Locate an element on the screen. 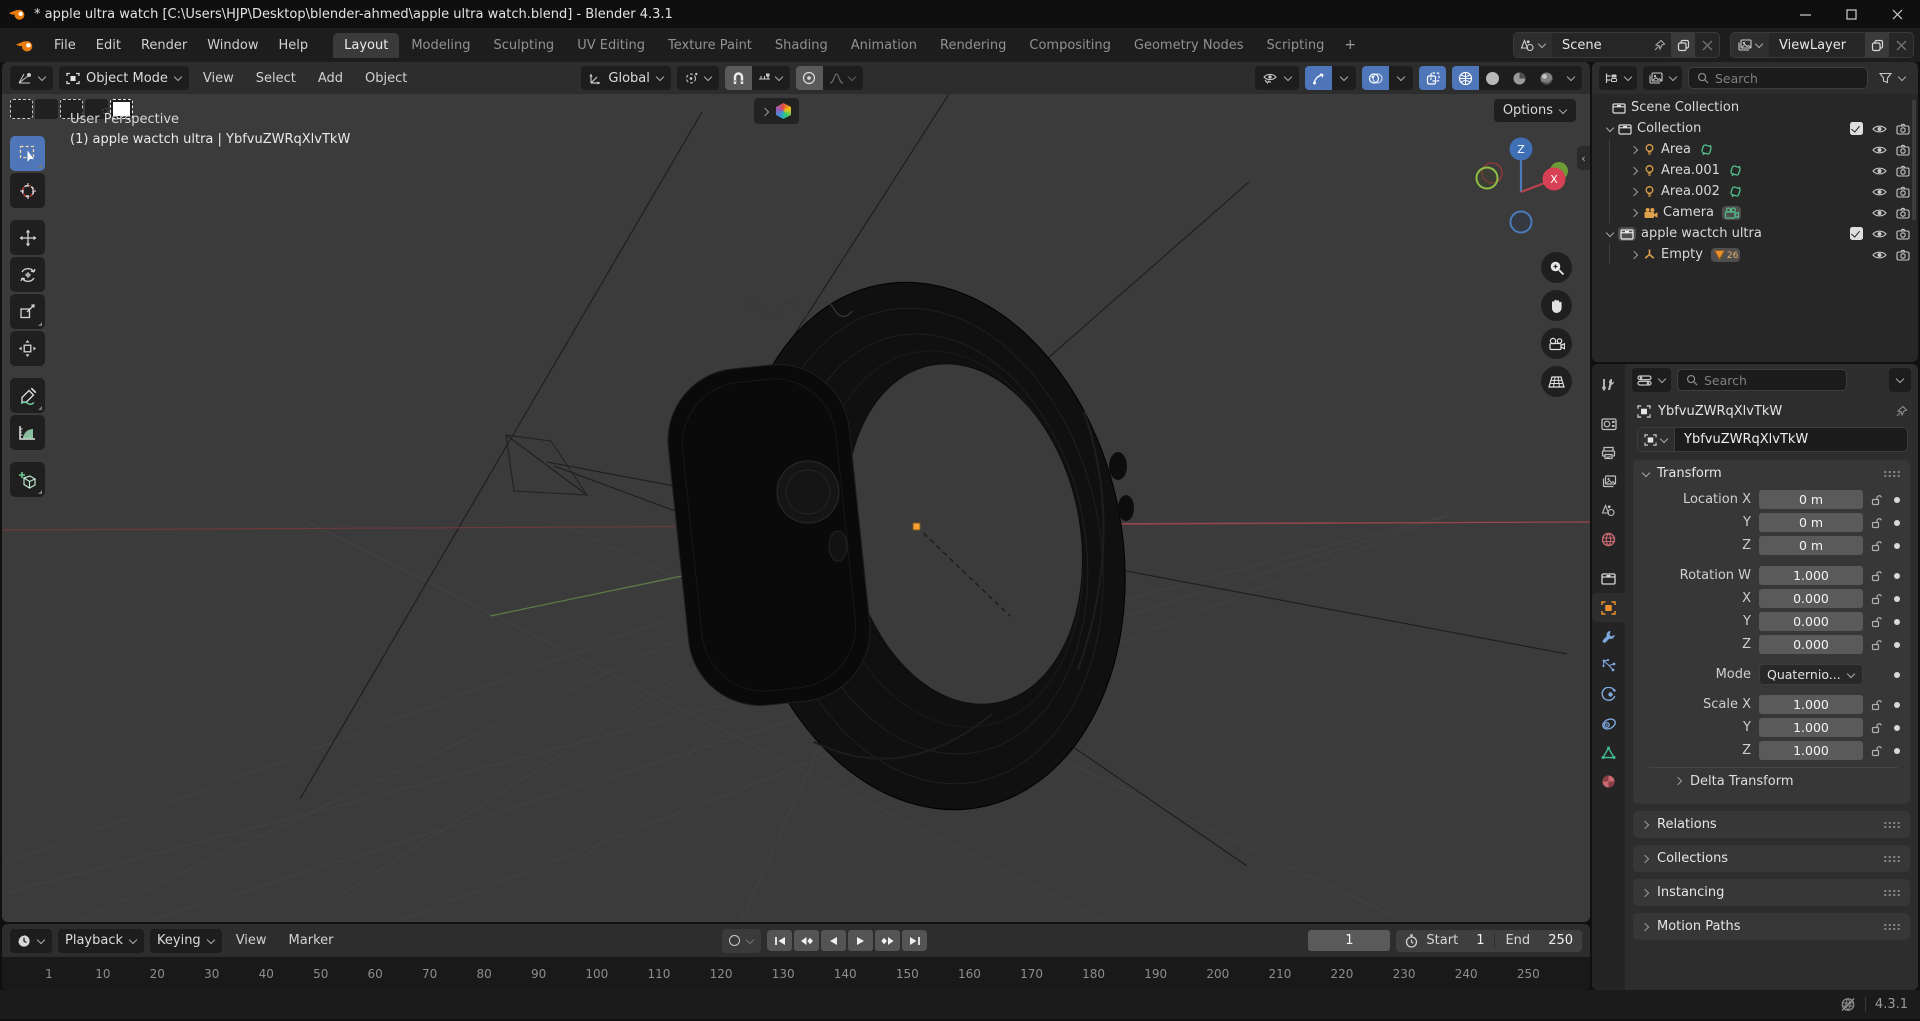 Image resolution: width=1920 pixels, height=1021 pixels. frame-tick: 200 is located at coordinates (1217, 974).